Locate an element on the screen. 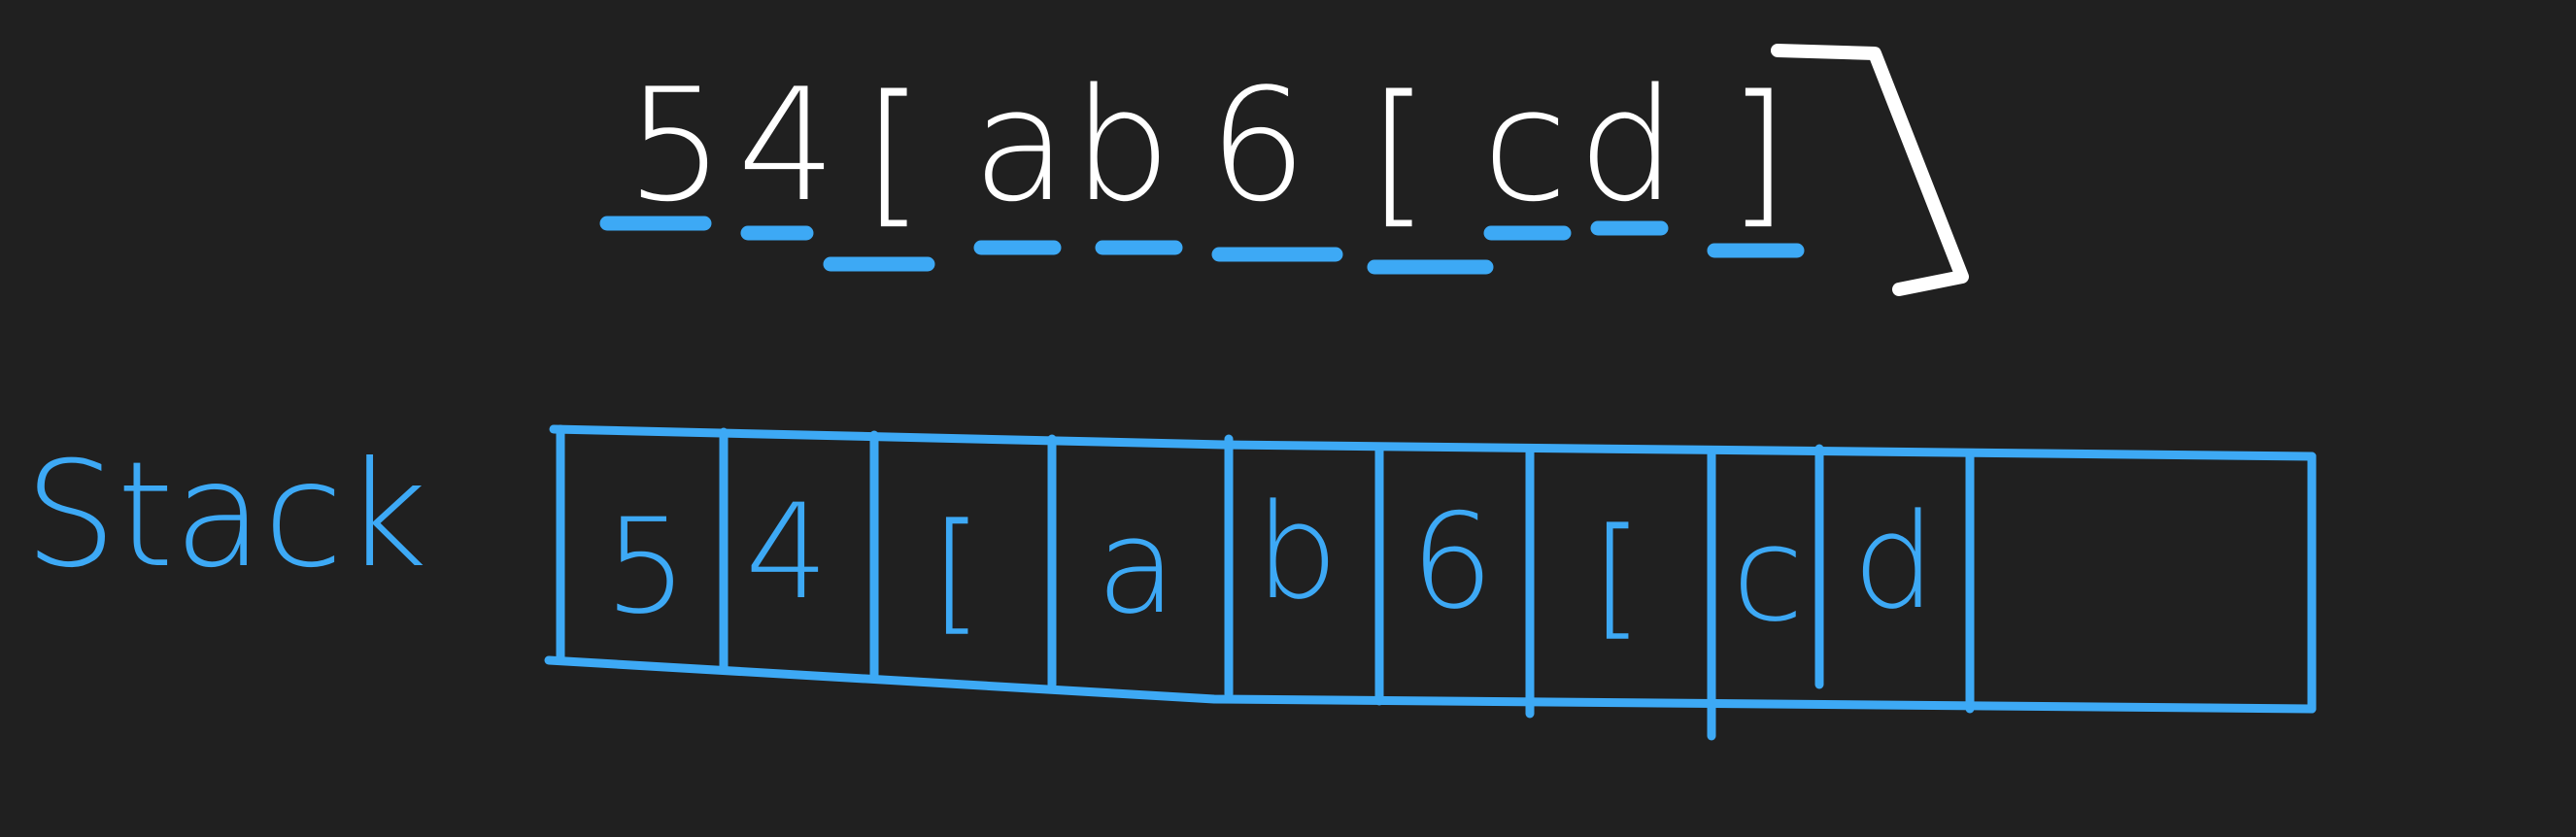  expression-token: c is located at coordinates (1525, 145).